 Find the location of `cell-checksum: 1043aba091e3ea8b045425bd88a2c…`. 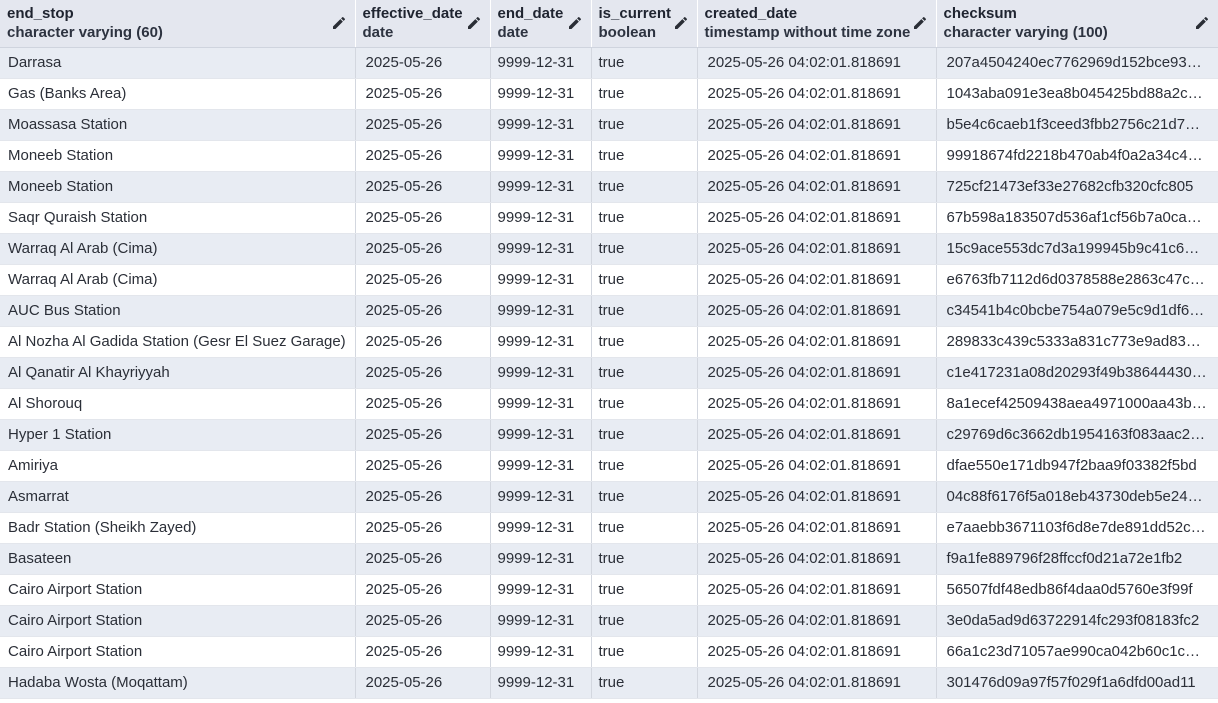

cell-checksum: 1043aba091e3ea8b045425bd88a2c… is located at coordinates (1077, 94).